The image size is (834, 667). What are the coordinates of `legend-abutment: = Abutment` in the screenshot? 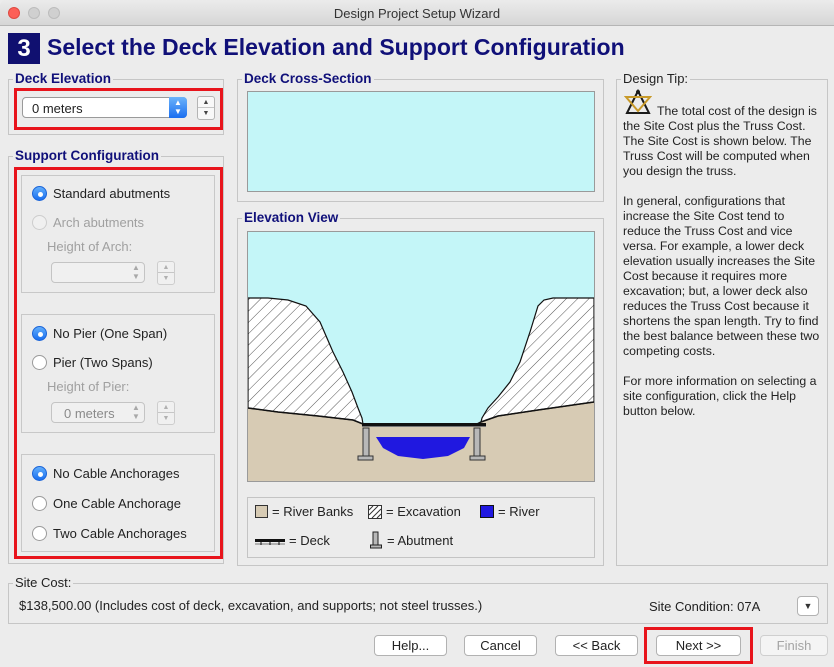 It's located at (411, 540).